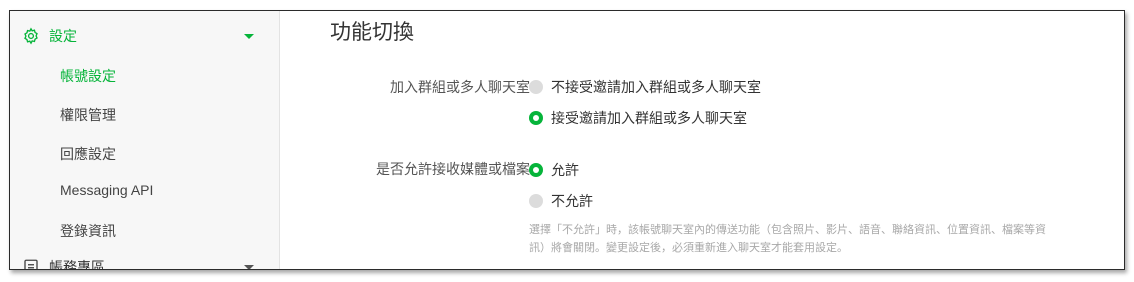 This screenshot has width=1134, height=282. I want to click on sidebar-item-login-info: 登錄資訊, so click(88, 231).